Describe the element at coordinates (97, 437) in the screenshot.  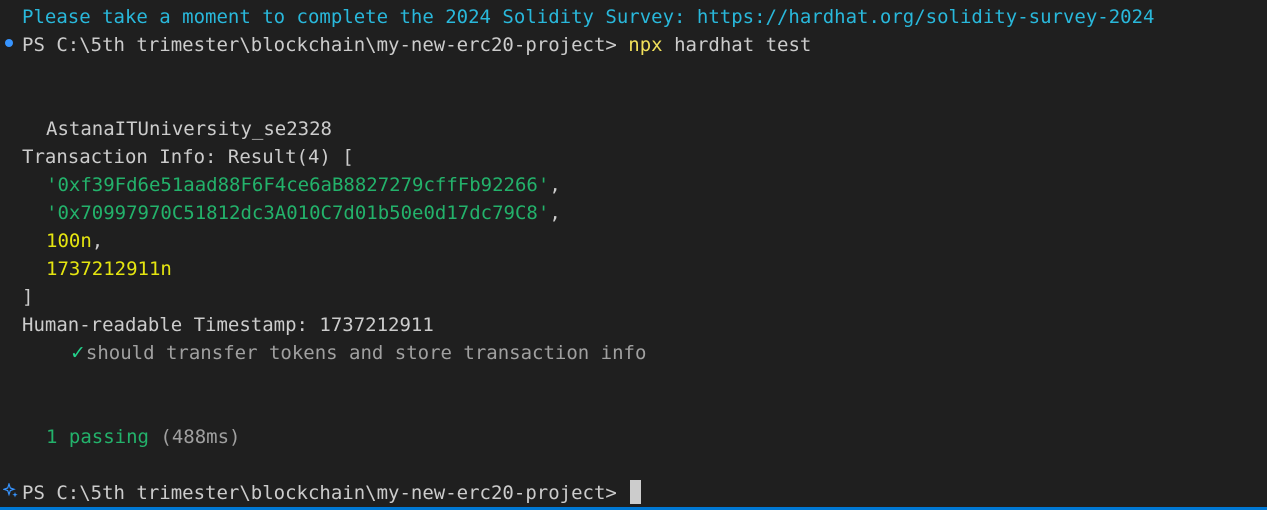
I see `passing-count: 1 passing` at that location.